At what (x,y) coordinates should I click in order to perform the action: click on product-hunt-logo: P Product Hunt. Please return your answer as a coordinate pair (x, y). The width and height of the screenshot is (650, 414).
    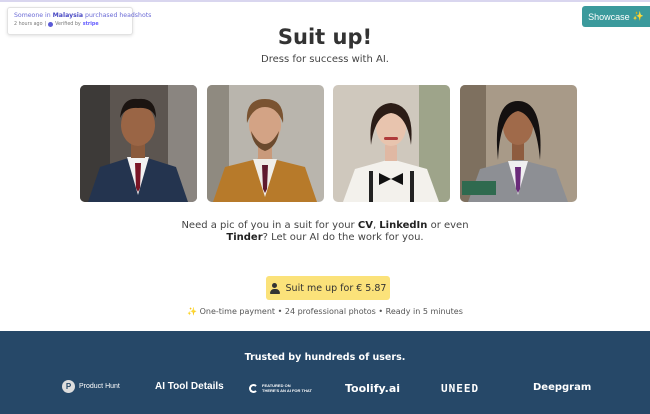
    Looking at the image, I should click on (91, 386).